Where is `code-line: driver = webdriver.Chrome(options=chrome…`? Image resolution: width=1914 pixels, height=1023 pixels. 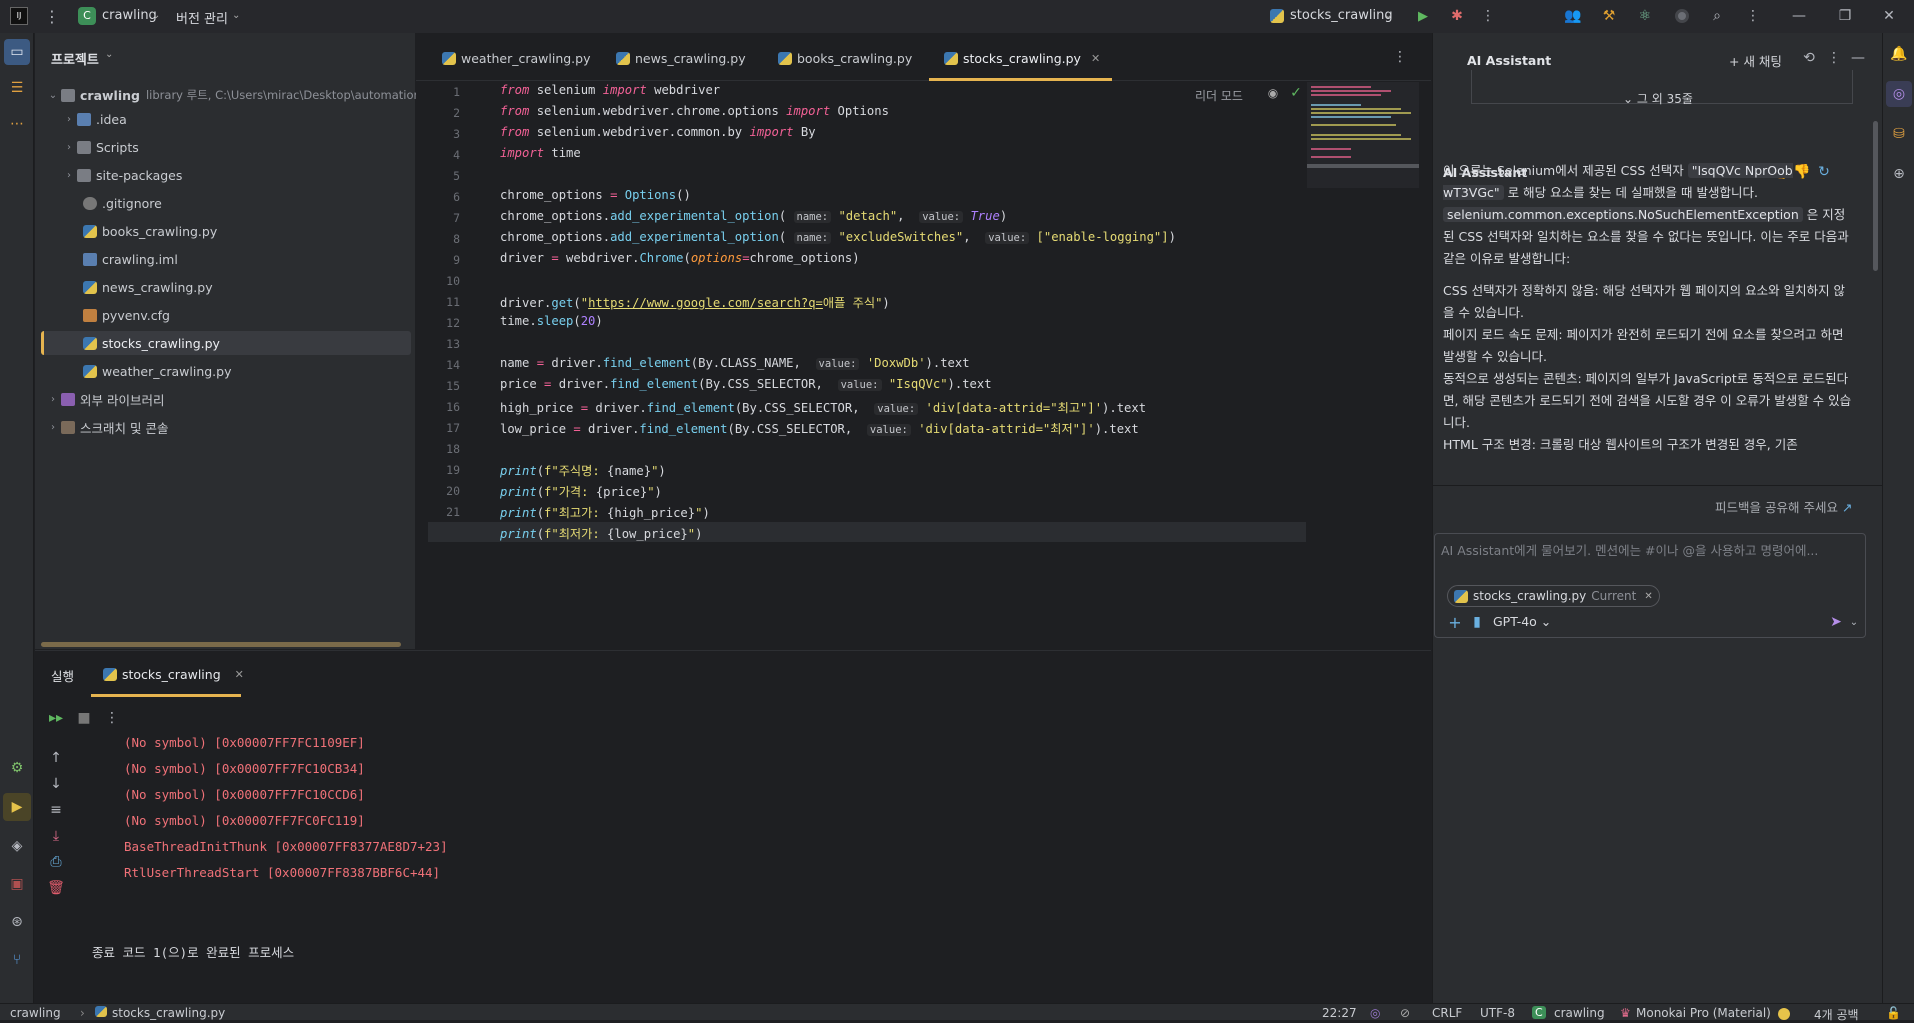 code-line: driver = webdriver.Chrome(options=chrome… is located at coordinates (680, 258).